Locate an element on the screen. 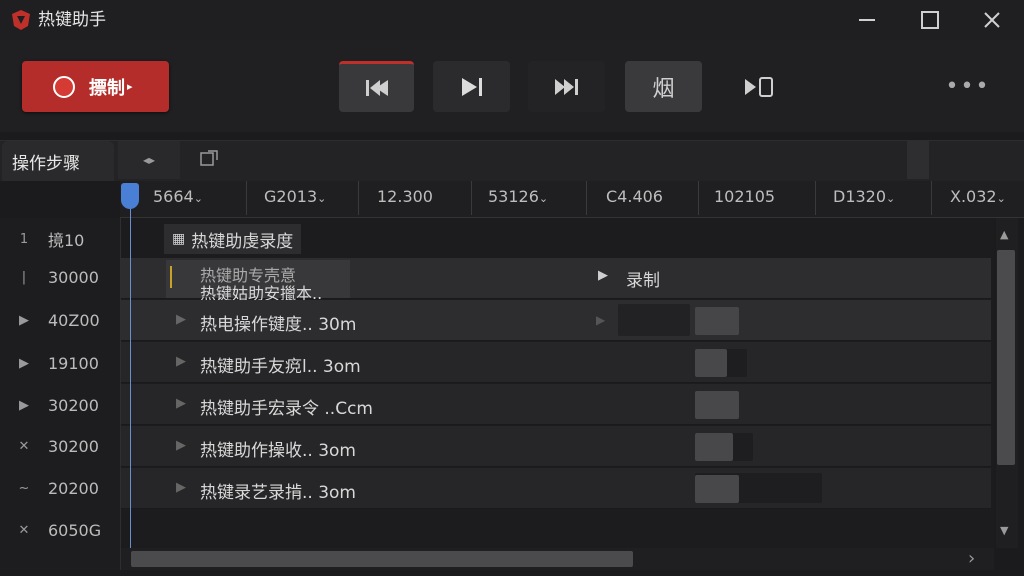 The width and height of the screenshot is (1024, 576). collapse-button: ◂▸ is located at coordinates (149, 160).